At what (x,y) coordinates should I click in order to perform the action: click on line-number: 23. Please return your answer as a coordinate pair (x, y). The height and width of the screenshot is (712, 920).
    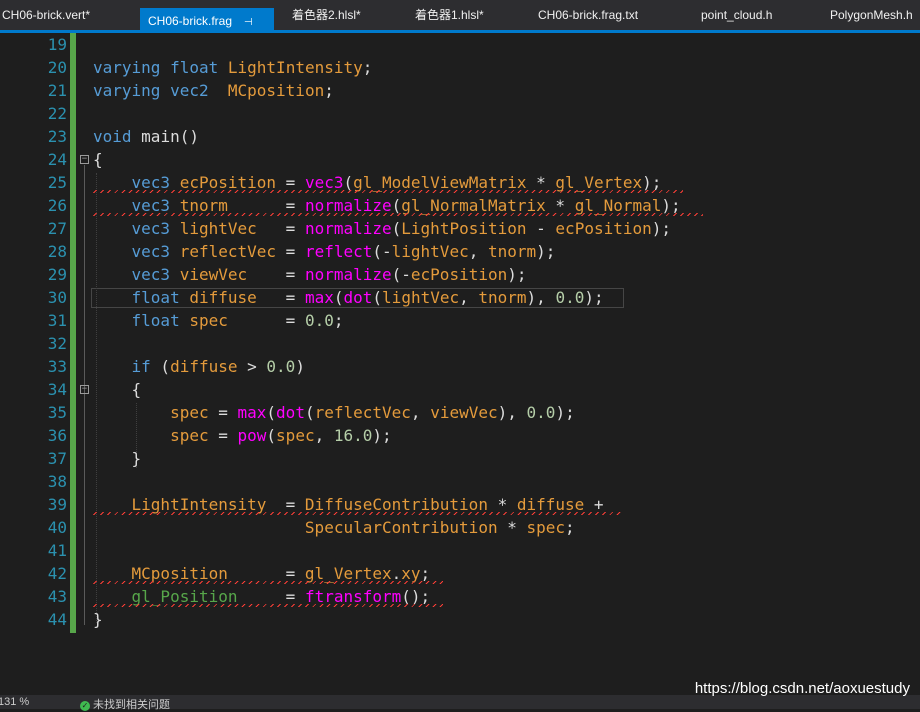
    Looking at the image, I should click on (57, 136).